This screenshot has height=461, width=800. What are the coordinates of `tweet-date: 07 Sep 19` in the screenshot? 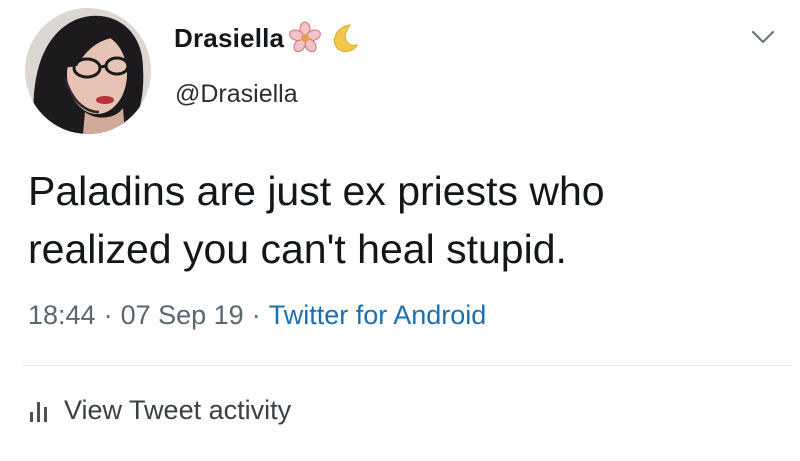 It's located at (182, 315).